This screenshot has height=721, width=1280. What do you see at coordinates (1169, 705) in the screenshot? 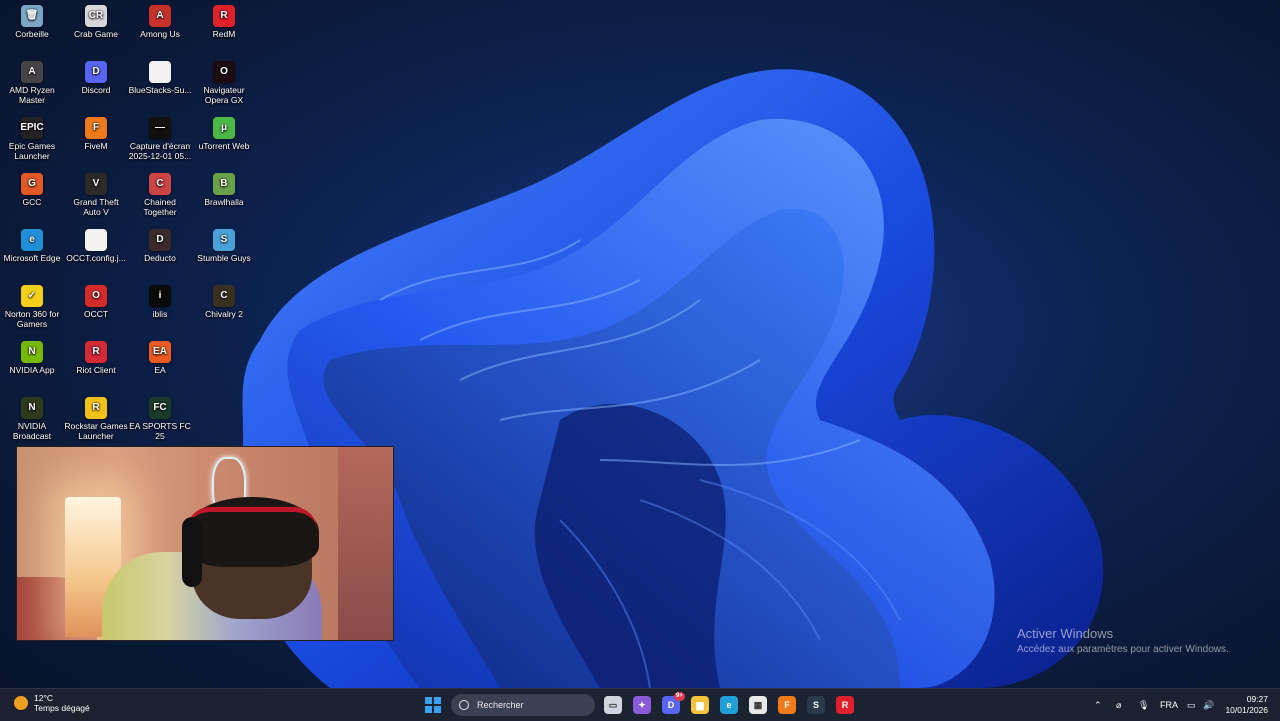
I see `language-indicator: FRA` at bounding box center [1169, 705].